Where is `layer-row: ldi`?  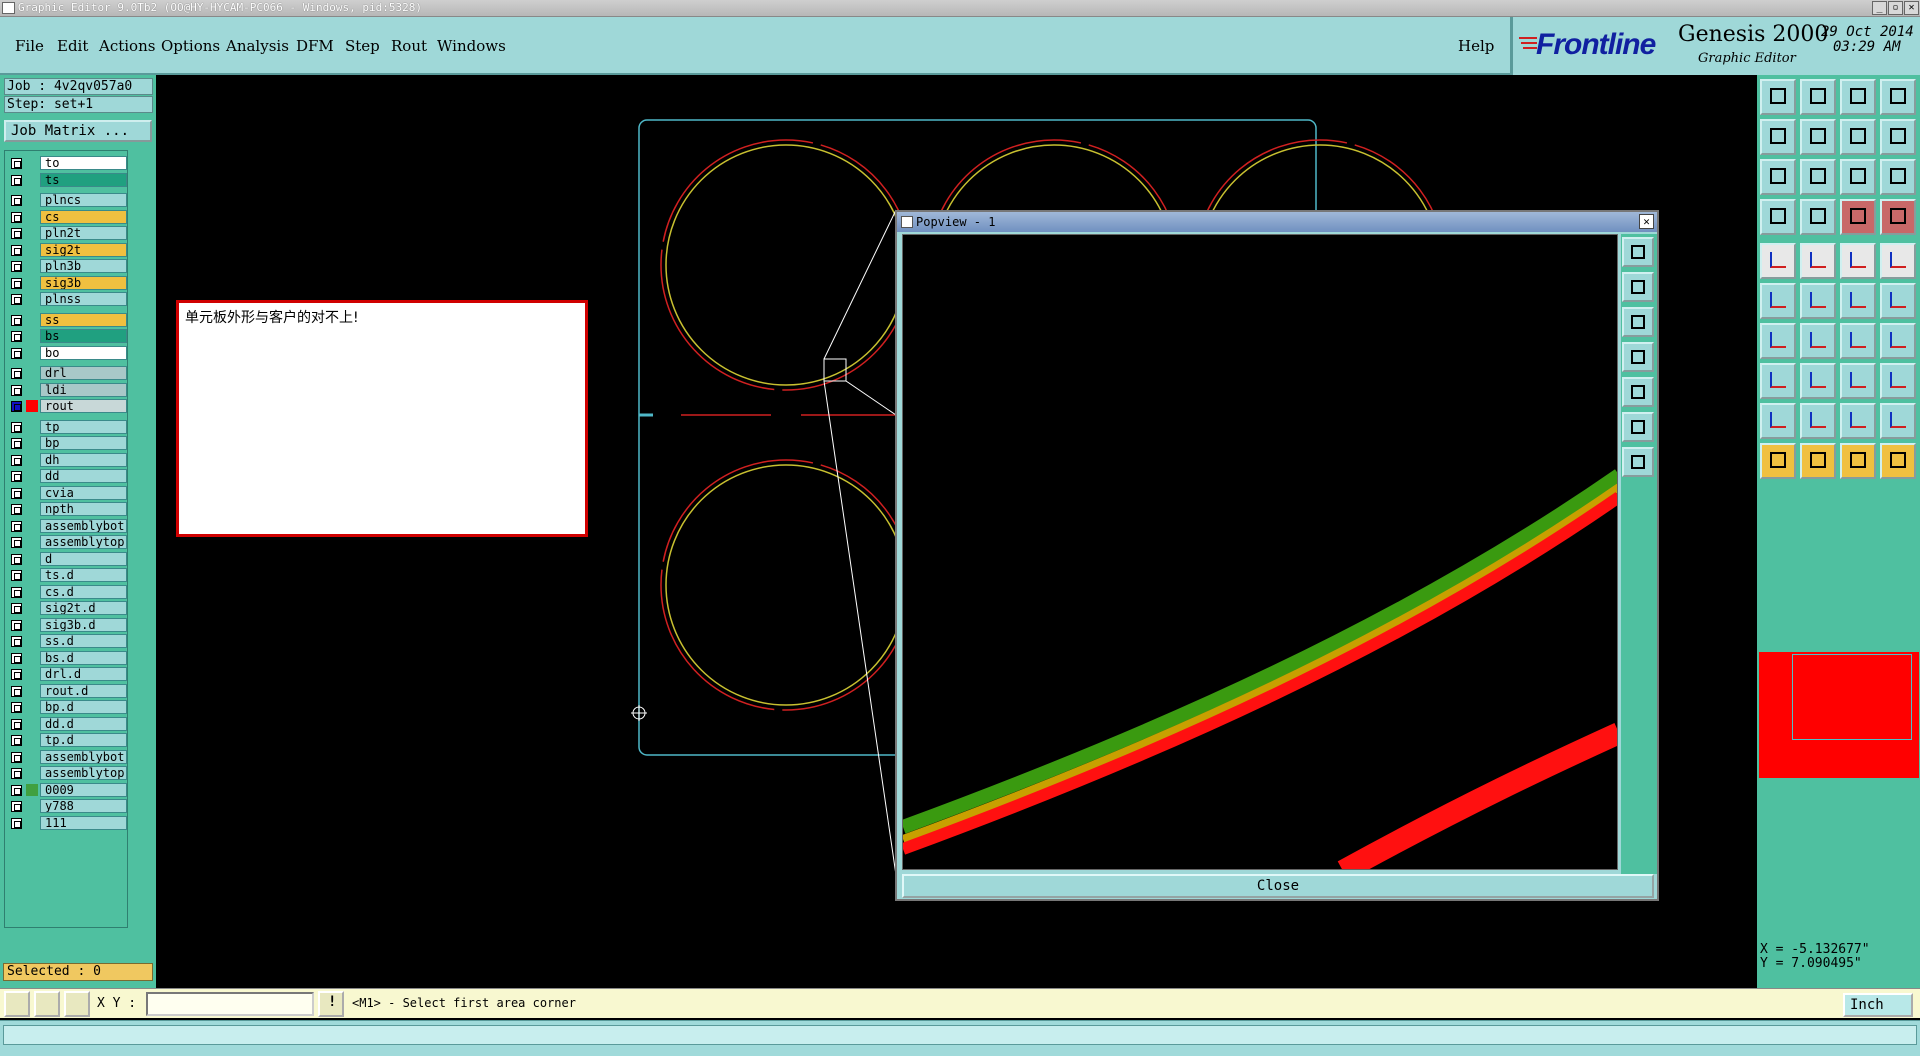
layer-row: ldi is located at coordinates (66, 389).